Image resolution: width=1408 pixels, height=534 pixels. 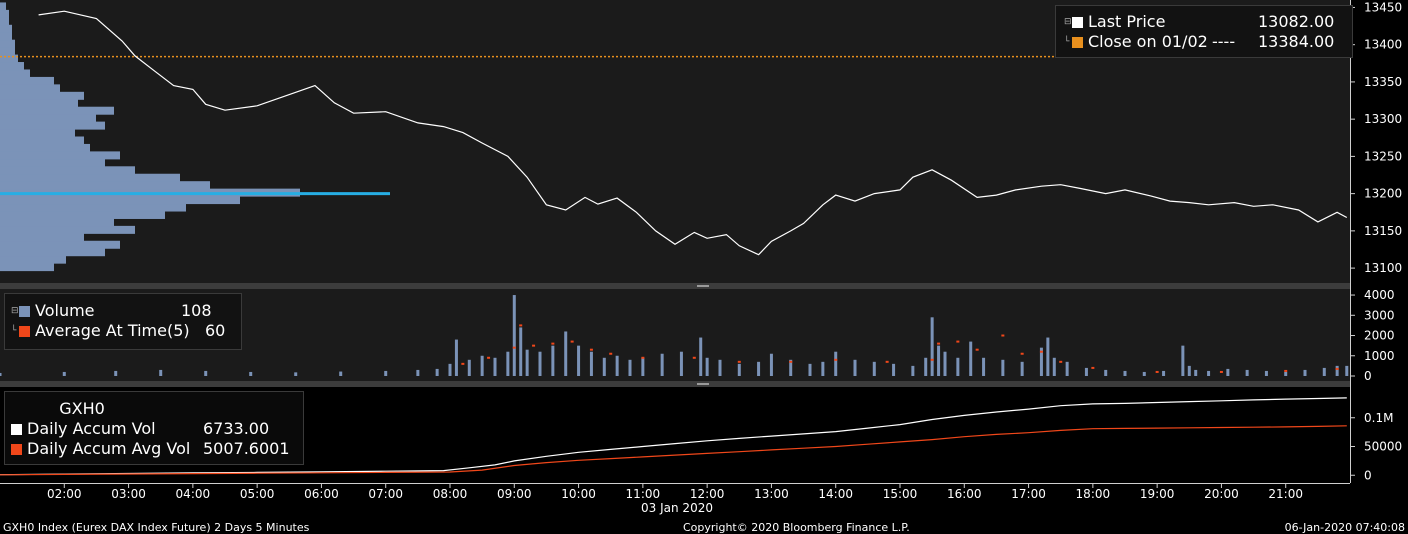 I want to click on legend-item-accum-avg: Daily Accum Avg Vol 5007.6001, so click(x=157, y=449).